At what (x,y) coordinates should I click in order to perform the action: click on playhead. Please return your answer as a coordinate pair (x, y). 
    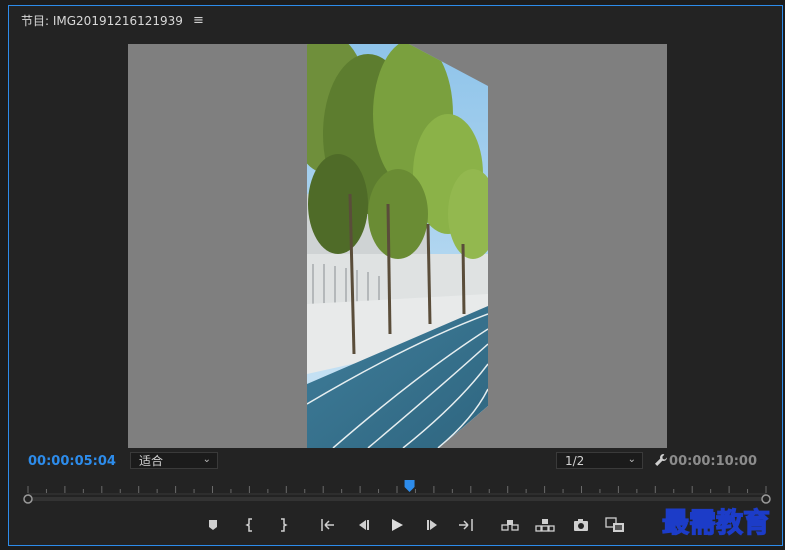
    Looking at the image, I should click on (409, 486).